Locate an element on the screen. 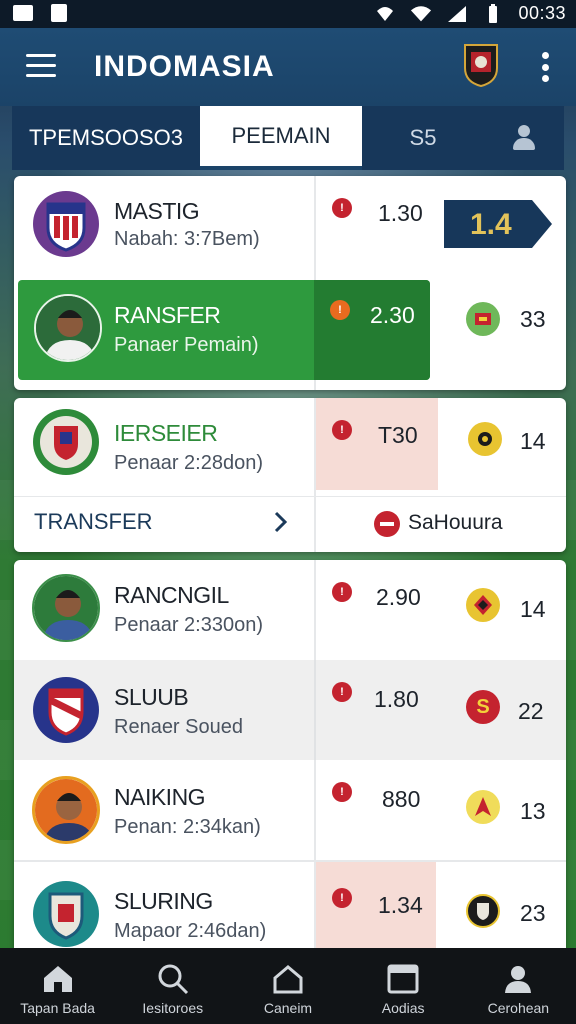 This screenshot has width=576, height=1024. sim-icon is located at coordinates (59, 13).